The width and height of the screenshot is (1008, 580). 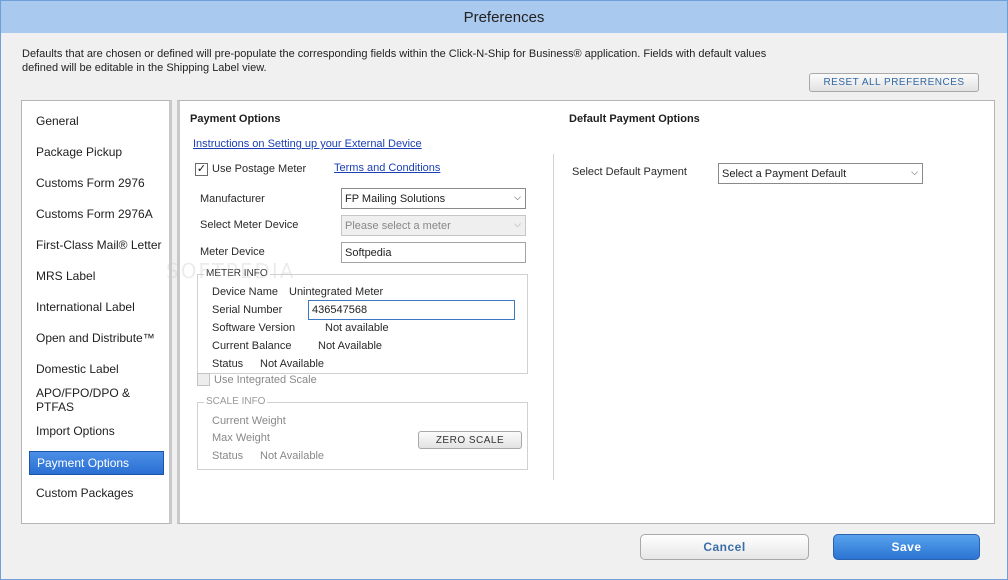 I want to click on meter-device-select: Please select a meter ⌵, so click(x=433, y=225).